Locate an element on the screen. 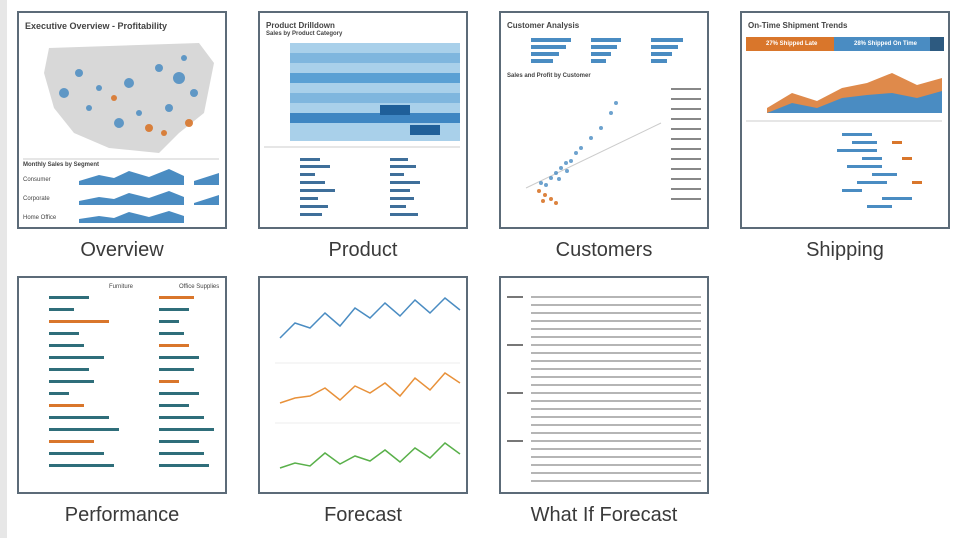 Image resolution: width=965 pixels, height=538 pixels. overview-subtitle: Monthly Sales by Segment is located at coordinates (61, 165).